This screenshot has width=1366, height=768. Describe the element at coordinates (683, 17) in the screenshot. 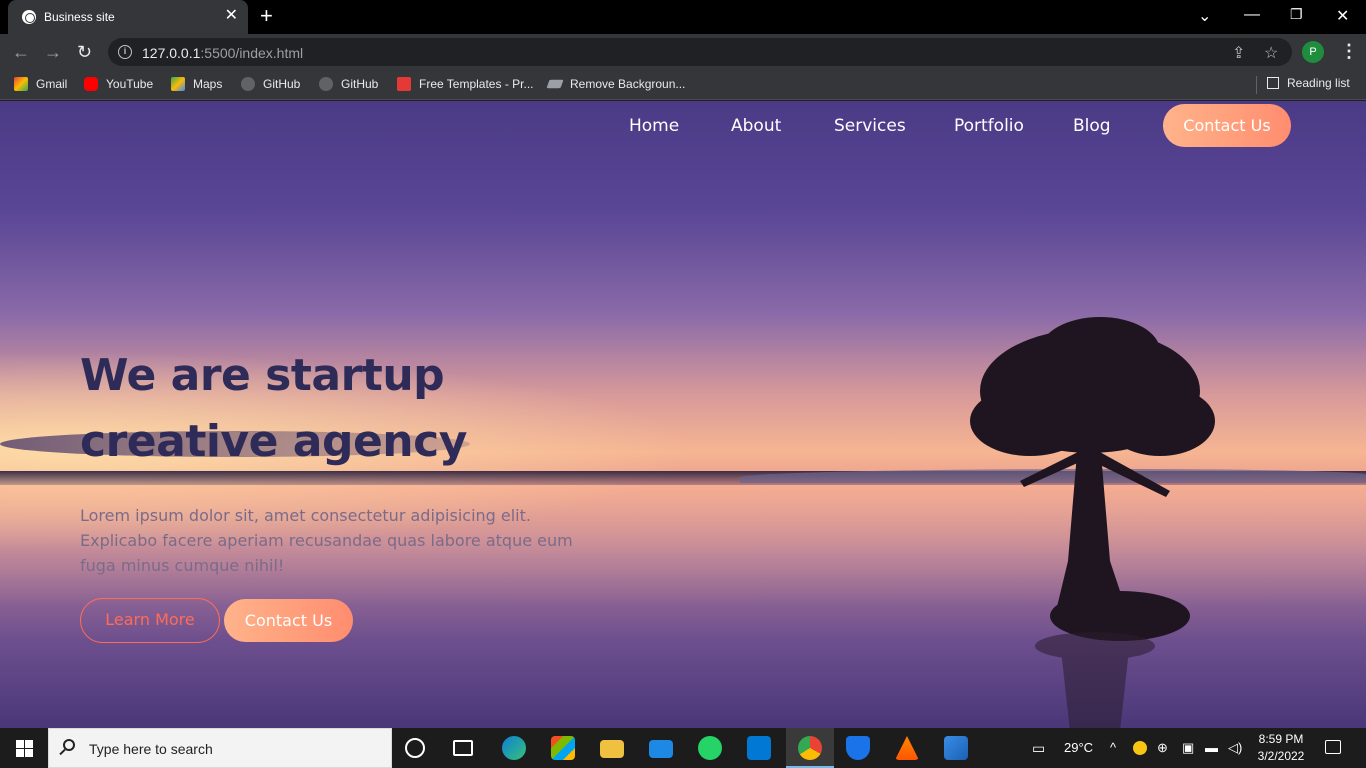

I see `browser-tab-bar: Business site ✕ + ⌄ — ❐ ✕` at that location.